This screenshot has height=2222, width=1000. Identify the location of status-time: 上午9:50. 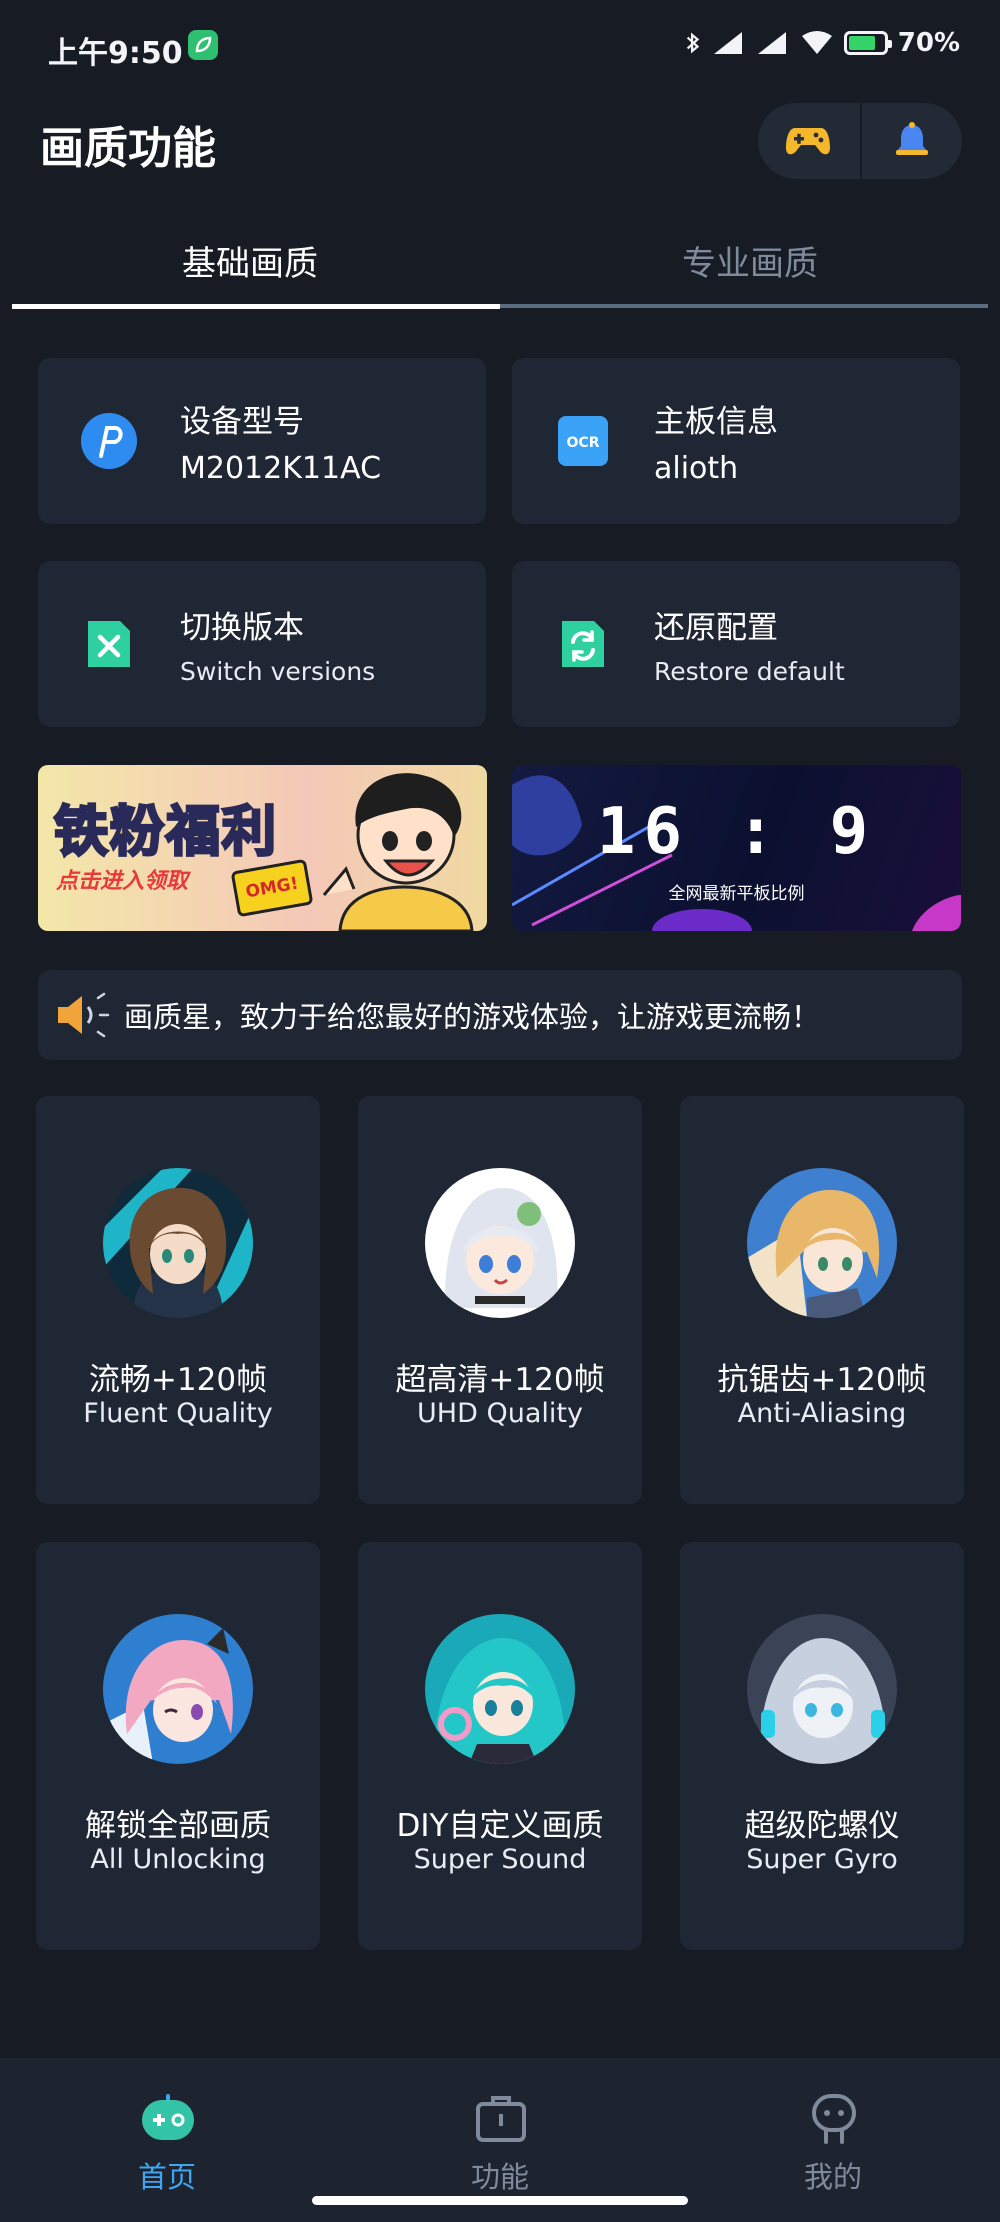
(115, 53).